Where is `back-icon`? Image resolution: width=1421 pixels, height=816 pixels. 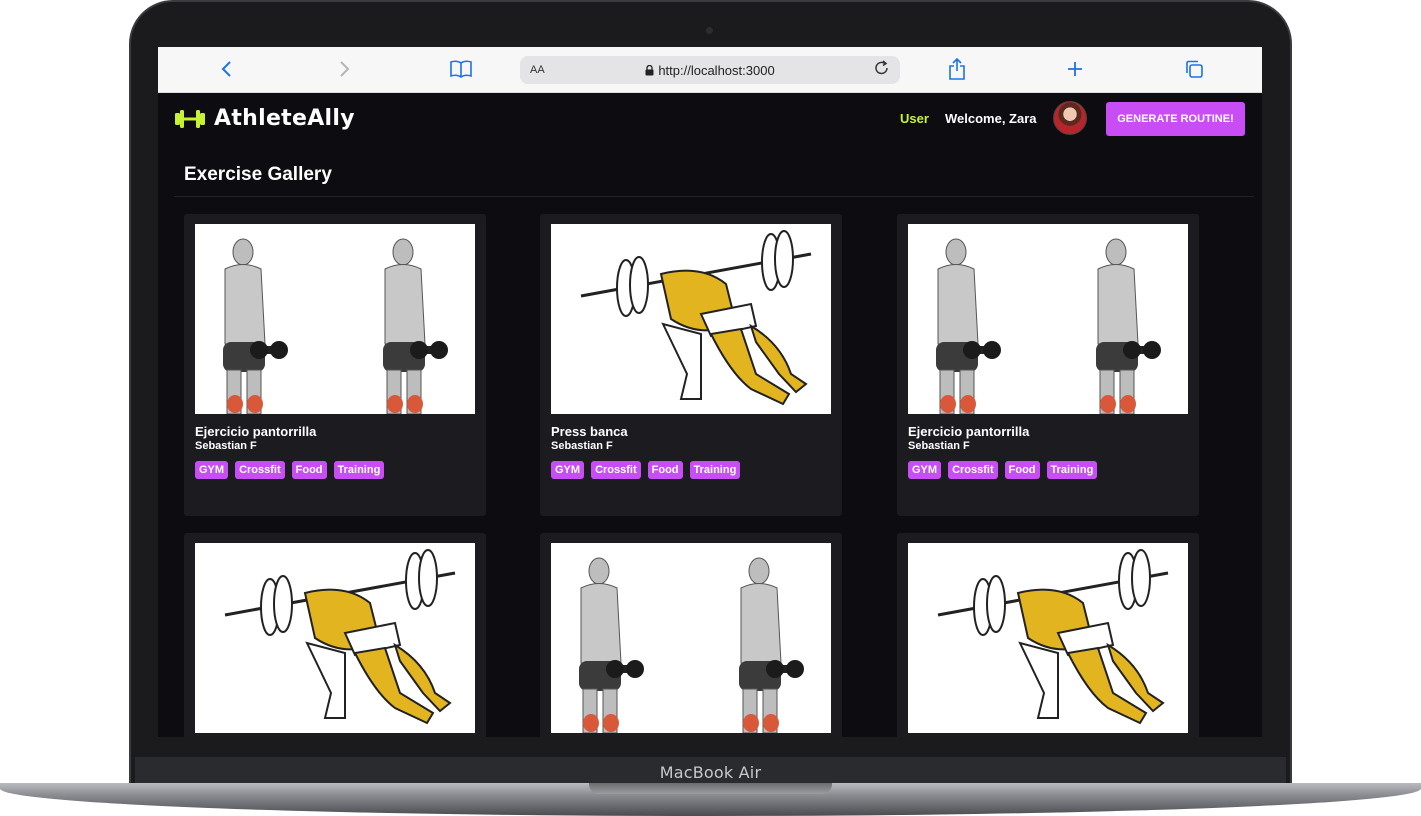 back-icon is located at coordinates (227, 69).